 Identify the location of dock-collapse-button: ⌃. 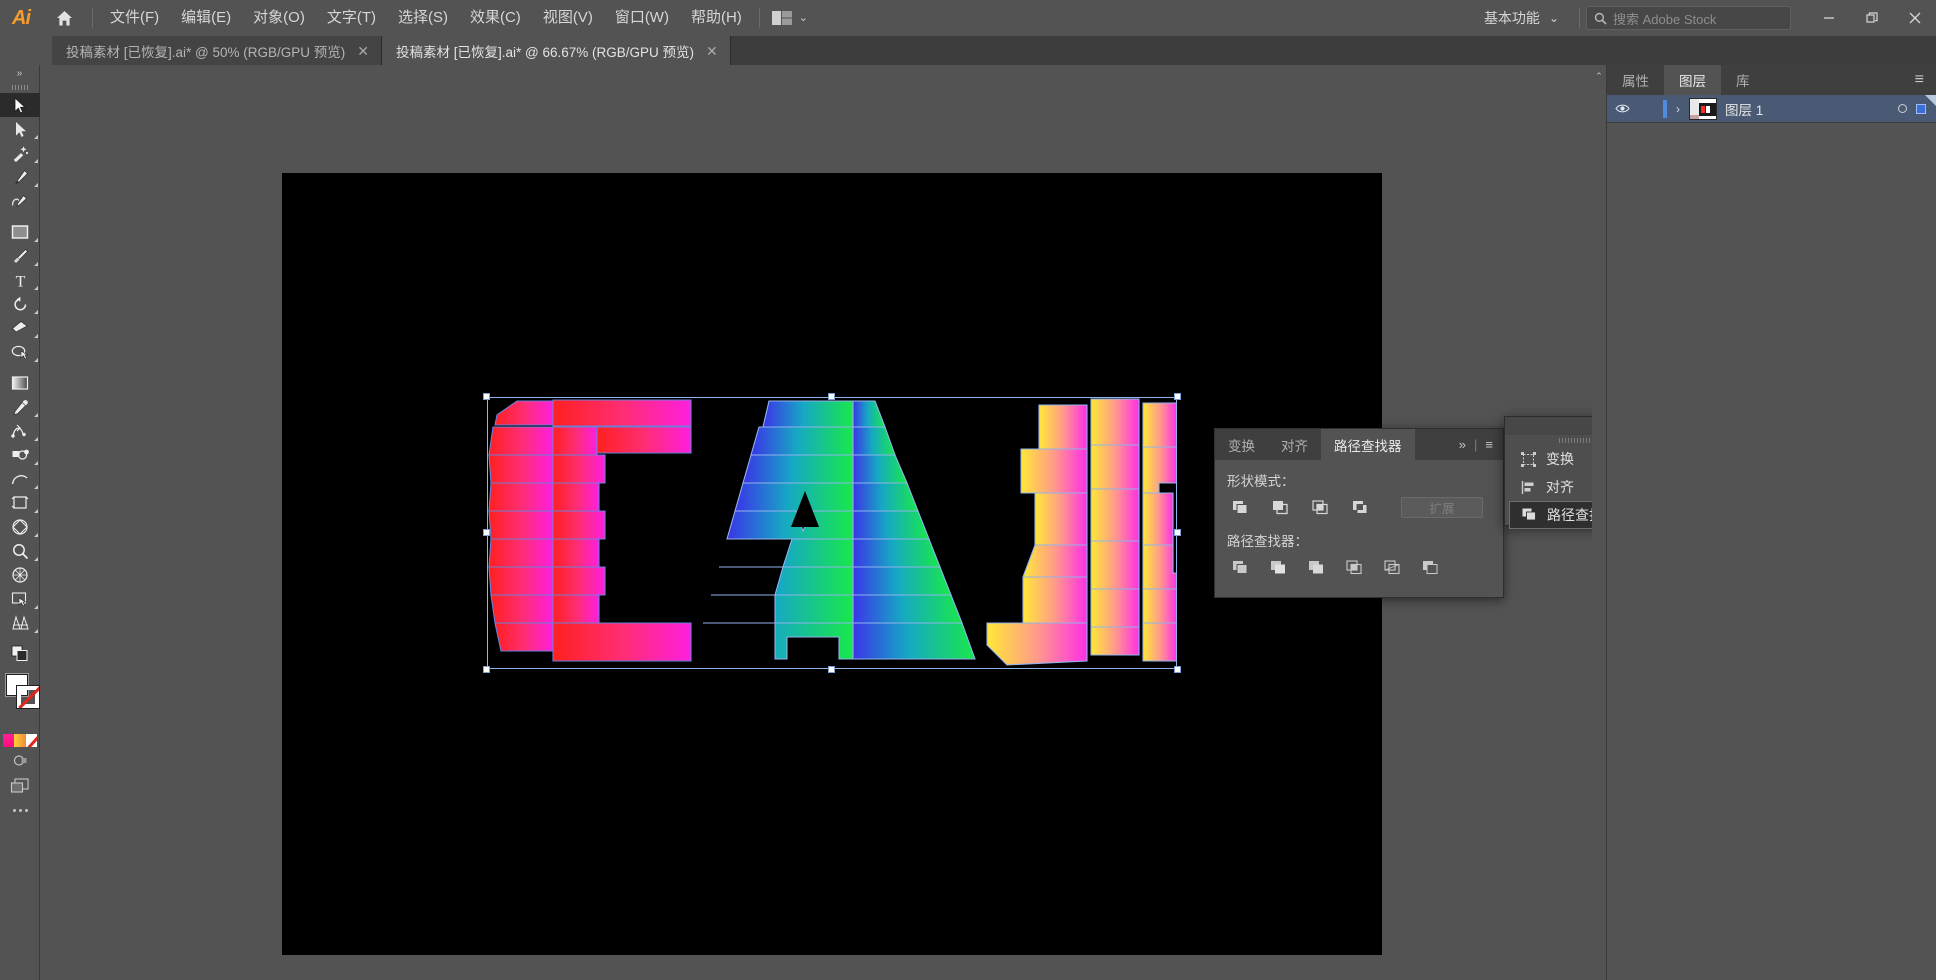
(1599, 522).